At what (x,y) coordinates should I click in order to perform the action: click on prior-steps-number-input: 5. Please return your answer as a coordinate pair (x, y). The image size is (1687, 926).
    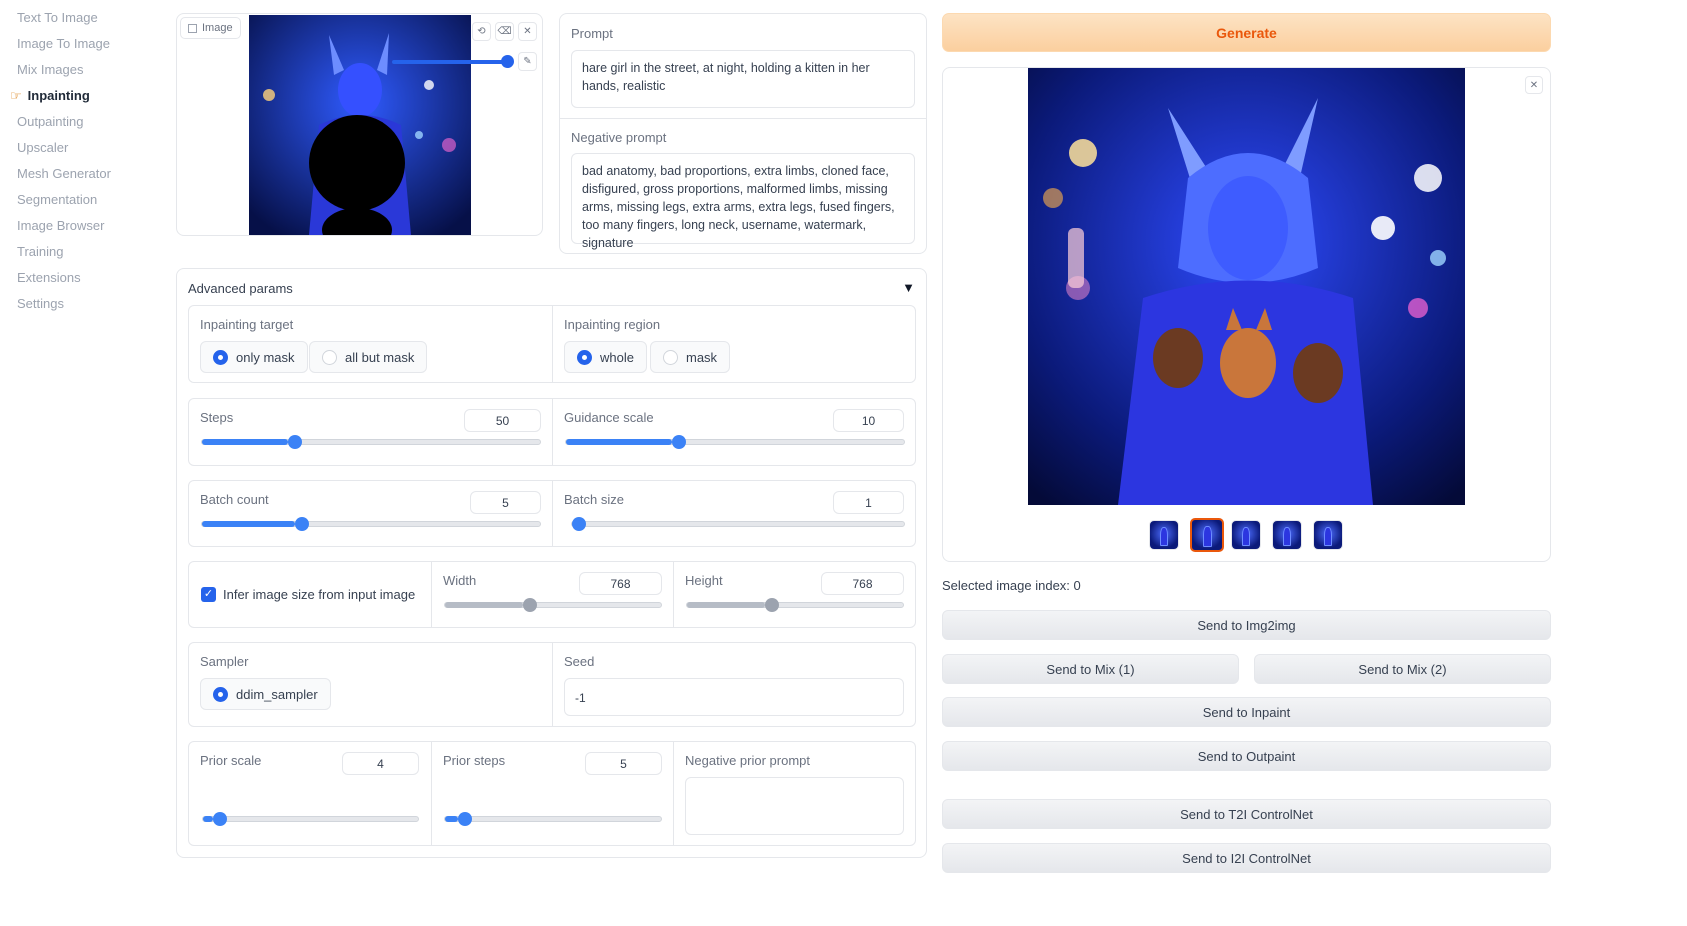
    Looking at the image, I should click on (623, 763).